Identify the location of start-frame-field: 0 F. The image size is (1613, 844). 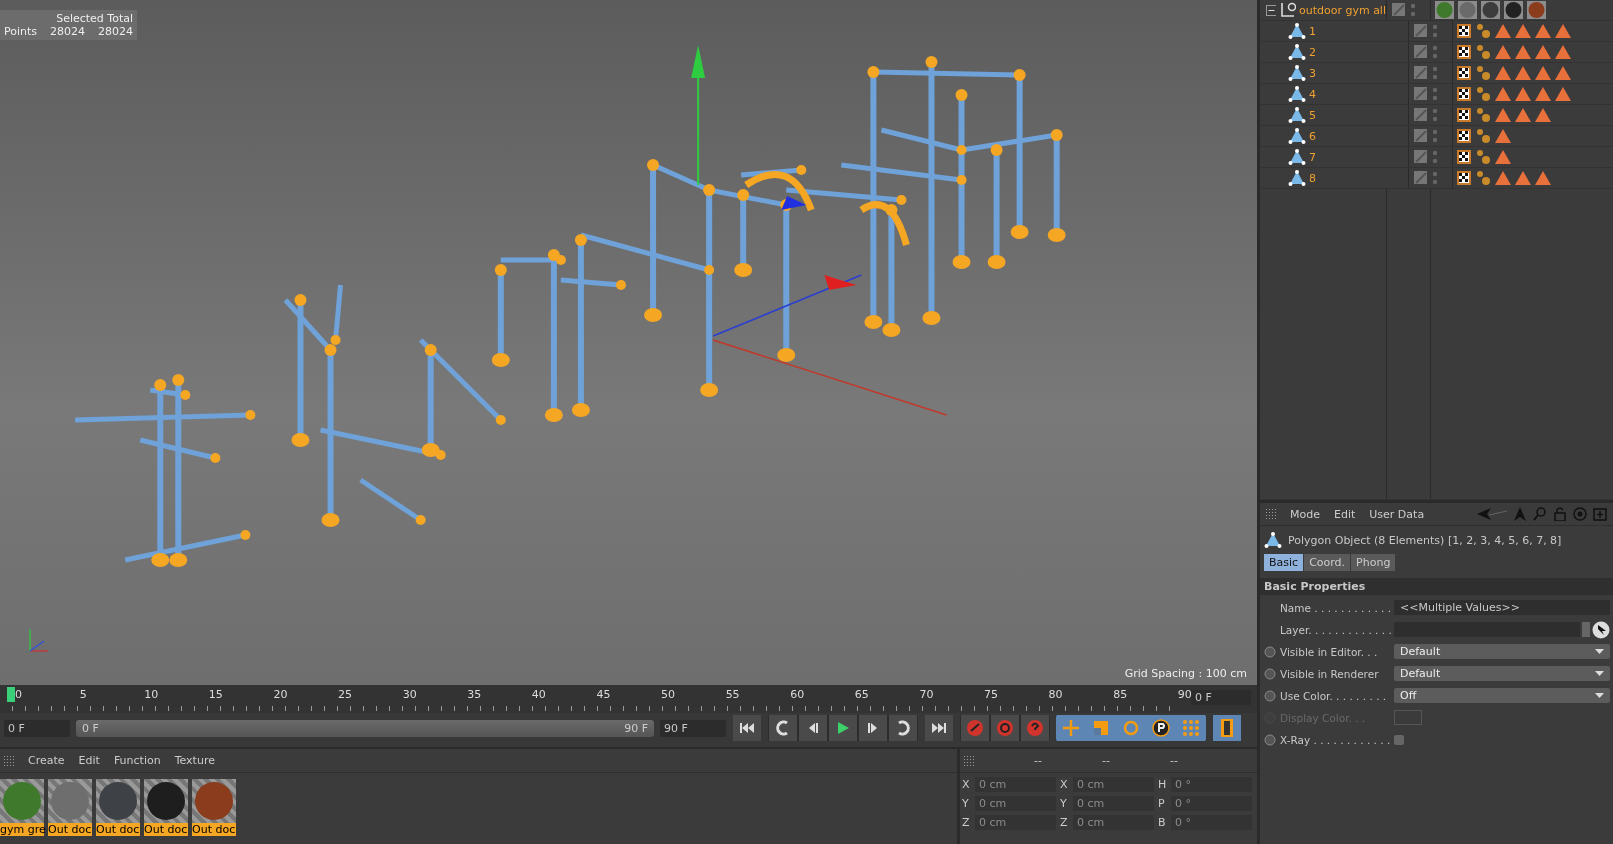
(37, 728).